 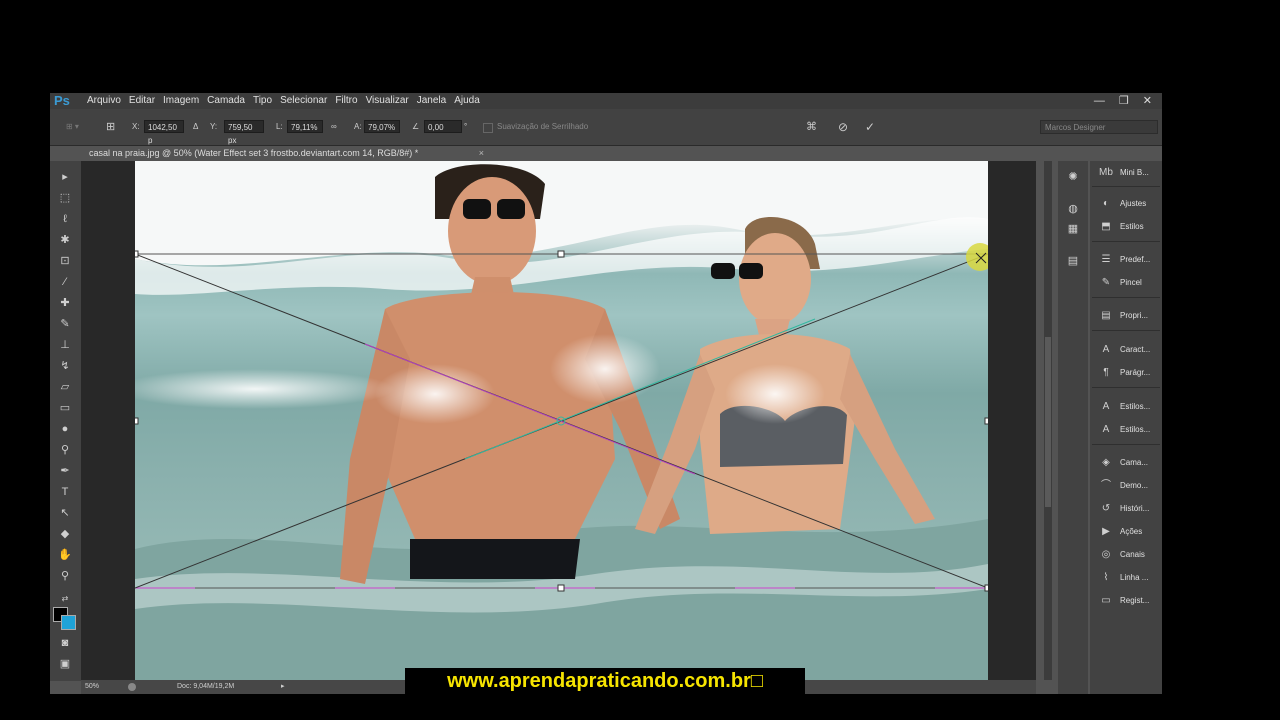 What do you see at coordinates (132, 687) in the screenshot?
I see `status-info-icon` at bounding box center [132, 687].